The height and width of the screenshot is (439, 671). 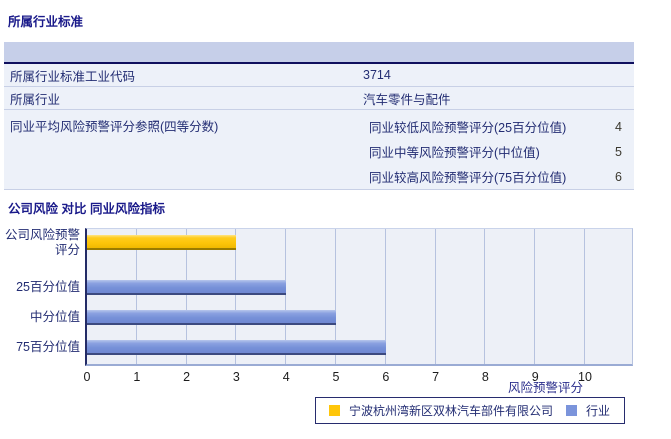 I want to click on y-axis-label: 25百分位值, so click(x=48, y=287).